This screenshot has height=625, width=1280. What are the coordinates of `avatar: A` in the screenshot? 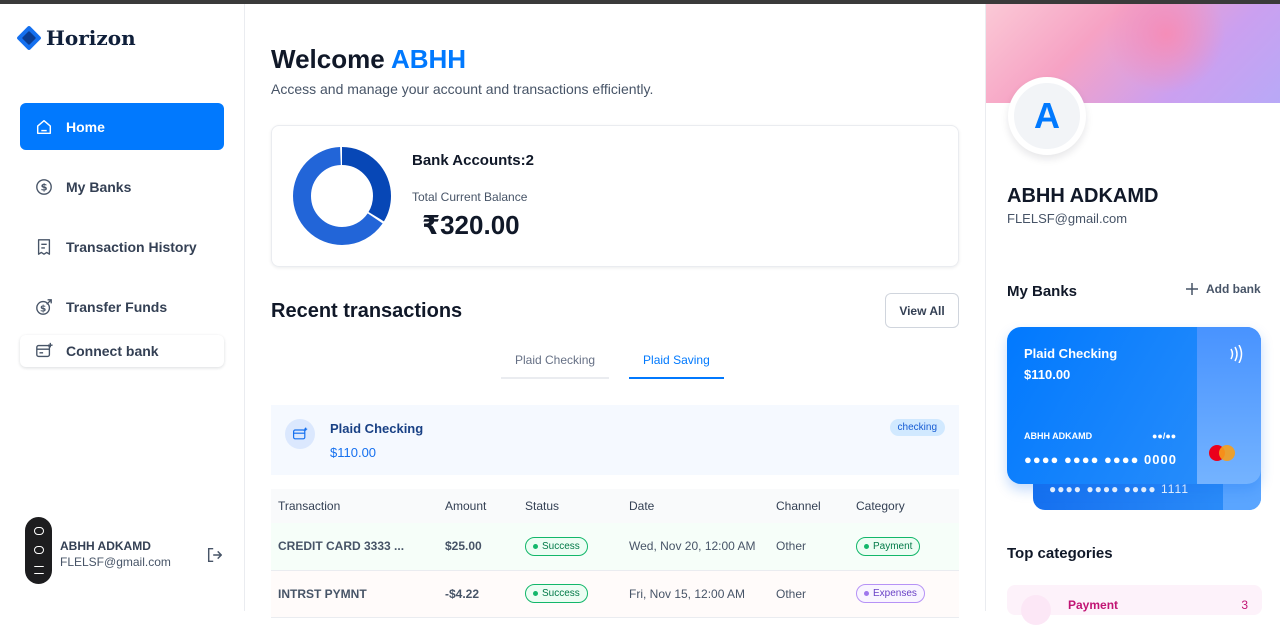 It's located at (1047, 116).